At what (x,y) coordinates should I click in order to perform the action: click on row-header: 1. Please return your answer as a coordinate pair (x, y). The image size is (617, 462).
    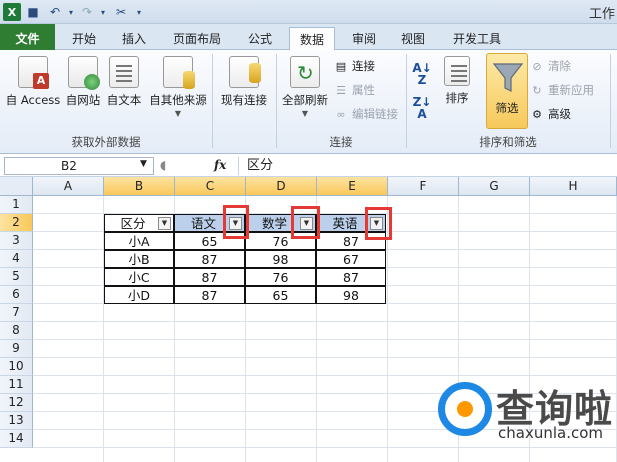
    Looking at the image, I should click on (16, 205).